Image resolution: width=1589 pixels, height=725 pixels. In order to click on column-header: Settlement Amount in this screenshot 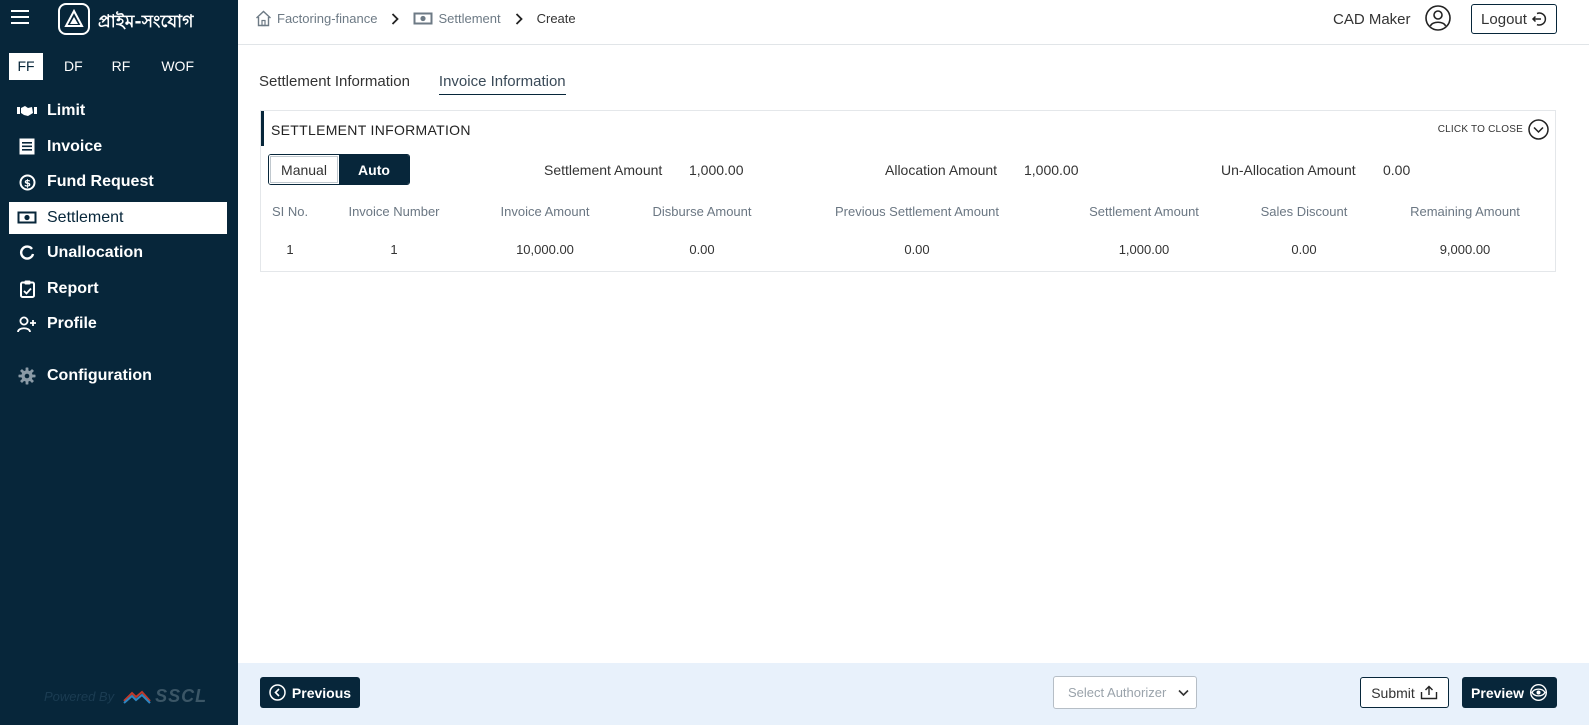, I will do `click(1144, 211)`.